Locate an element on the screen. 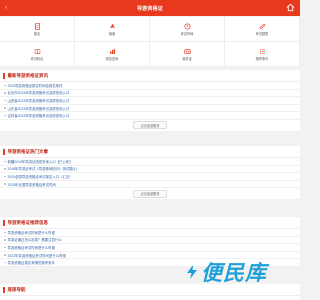 This screenshot has height=300, width=320. nav-item-exam-time: 考试时间 is located at coordinates (187, 29).